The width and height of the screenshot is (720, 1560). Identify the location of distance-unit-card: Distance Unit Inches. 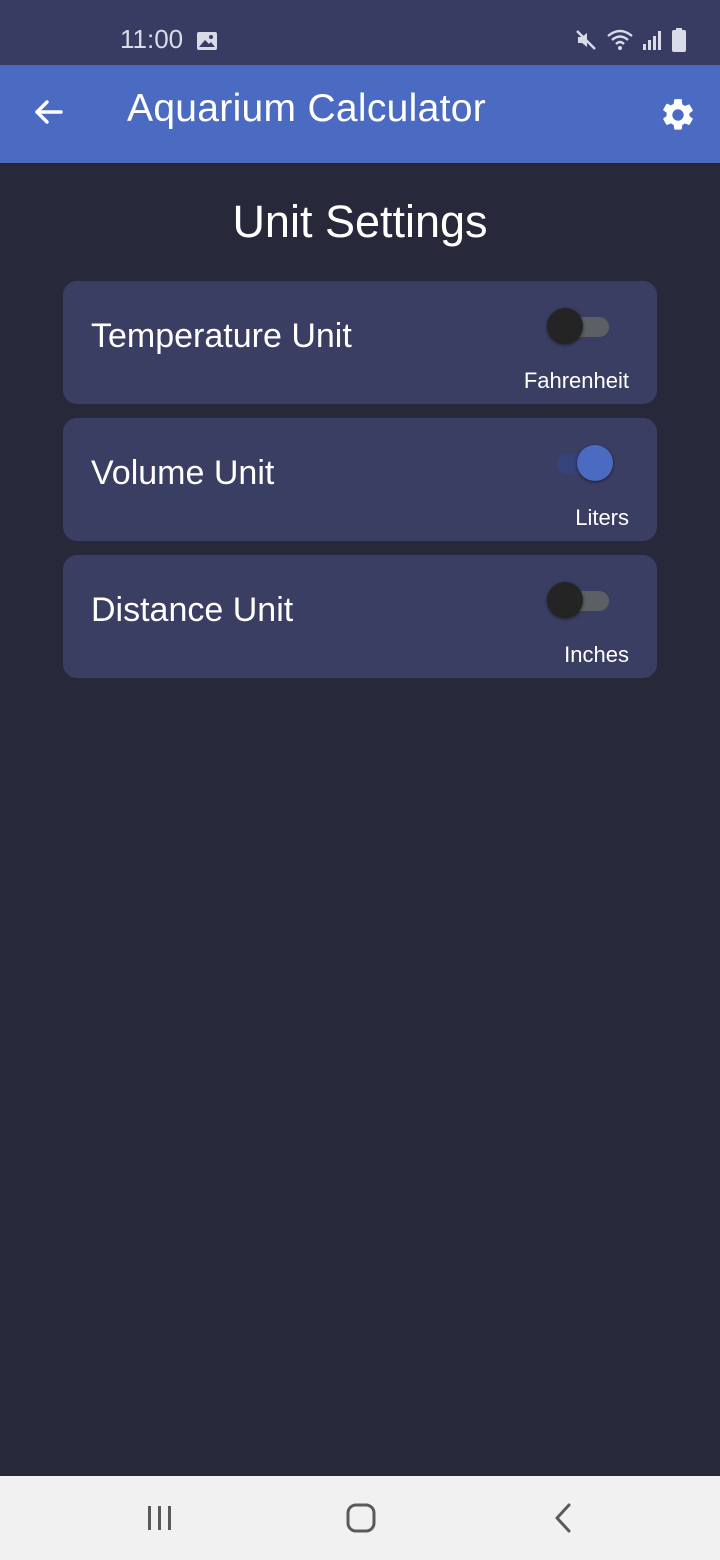
(360, 616).